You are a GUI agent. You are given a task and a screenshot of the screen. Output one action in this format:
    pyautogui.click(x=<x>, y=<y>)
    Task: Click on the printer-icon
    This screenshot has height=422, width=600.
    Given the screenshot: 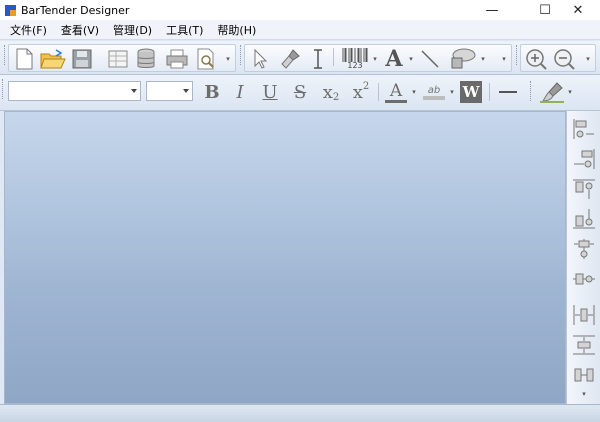 What is the action you would take?
    pyautogui.click(x=177, y=59)
    